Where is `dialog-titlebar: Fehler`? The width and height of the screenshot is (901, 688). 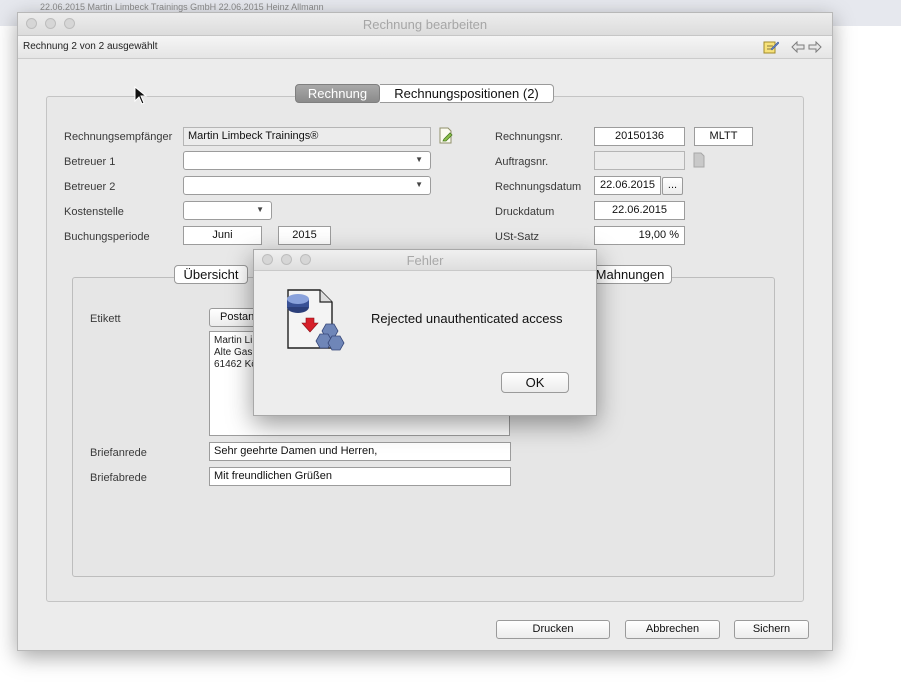
dialog-titlebar: Fehler is located at coordinates (425, 260).